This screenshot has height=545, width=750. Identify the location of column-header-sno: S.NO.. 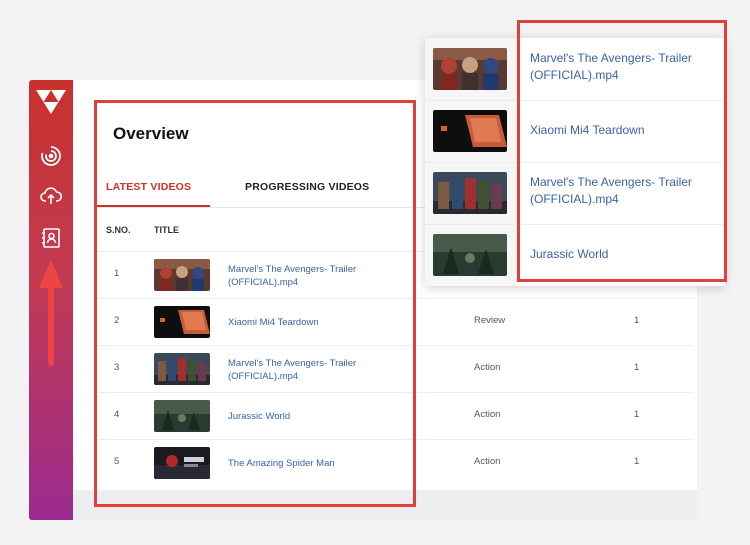
(118, 230).